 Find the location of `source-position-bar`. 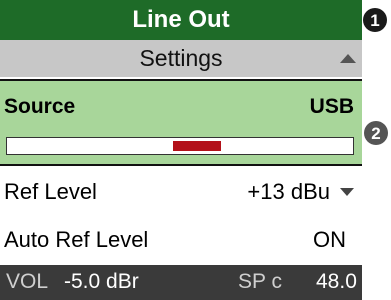

source-position-bar is located at coordinates (180, 146).